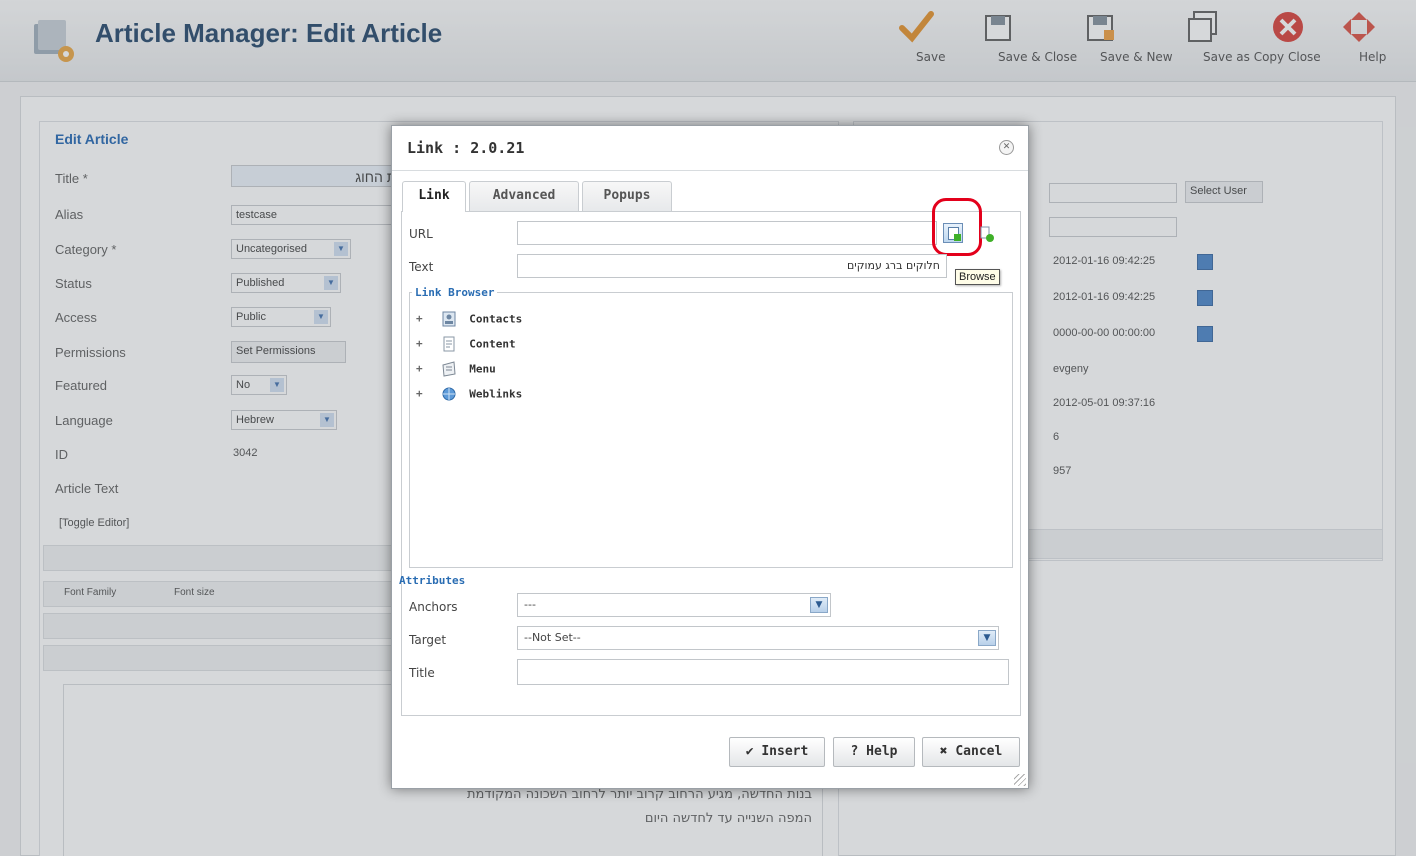 The image size is (1416, 856). Describe the element at coordinates (977, 277) in the screenshot. I see `browse-tooltip: Browse` at that location.